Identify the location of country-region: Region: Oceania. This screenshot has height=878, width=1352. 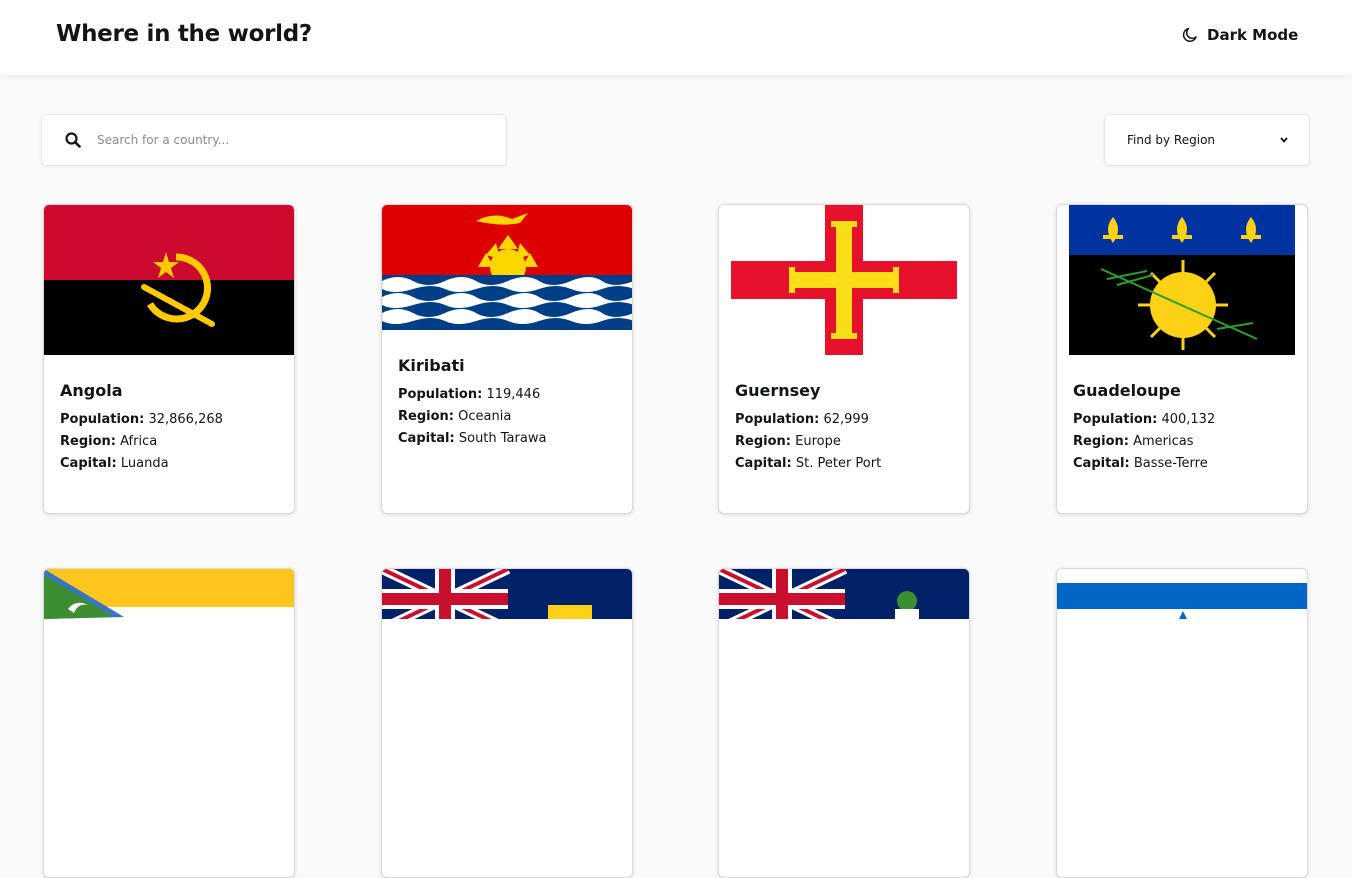
(455, 416).